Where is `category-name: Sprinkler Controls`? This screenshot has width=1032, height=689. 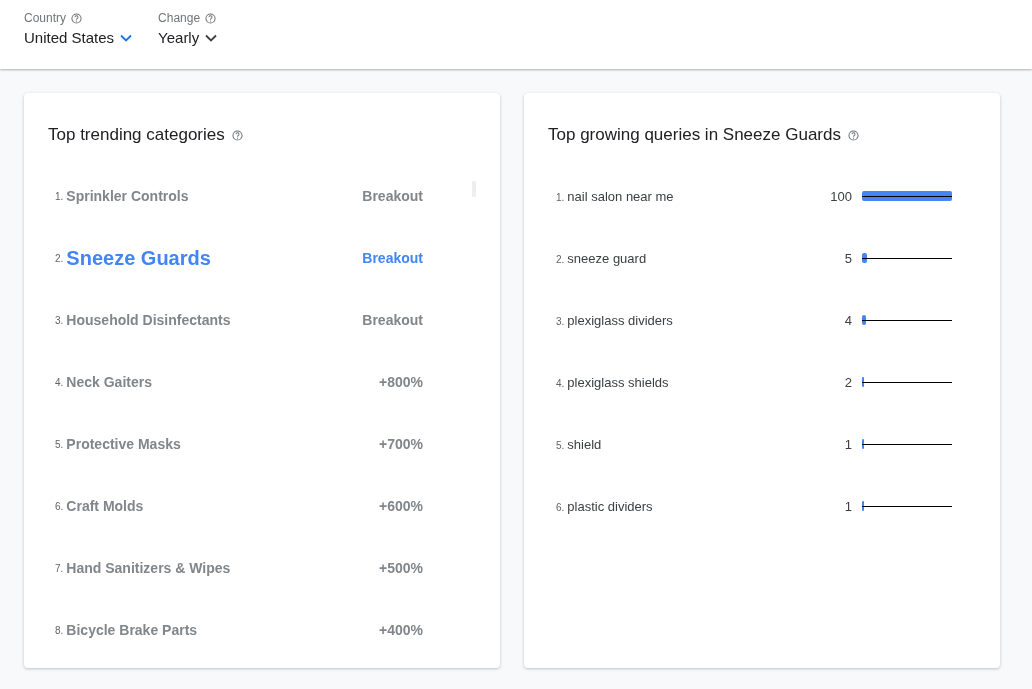
category-name: Sprinkler Controls is located at coordinates (127, 196).